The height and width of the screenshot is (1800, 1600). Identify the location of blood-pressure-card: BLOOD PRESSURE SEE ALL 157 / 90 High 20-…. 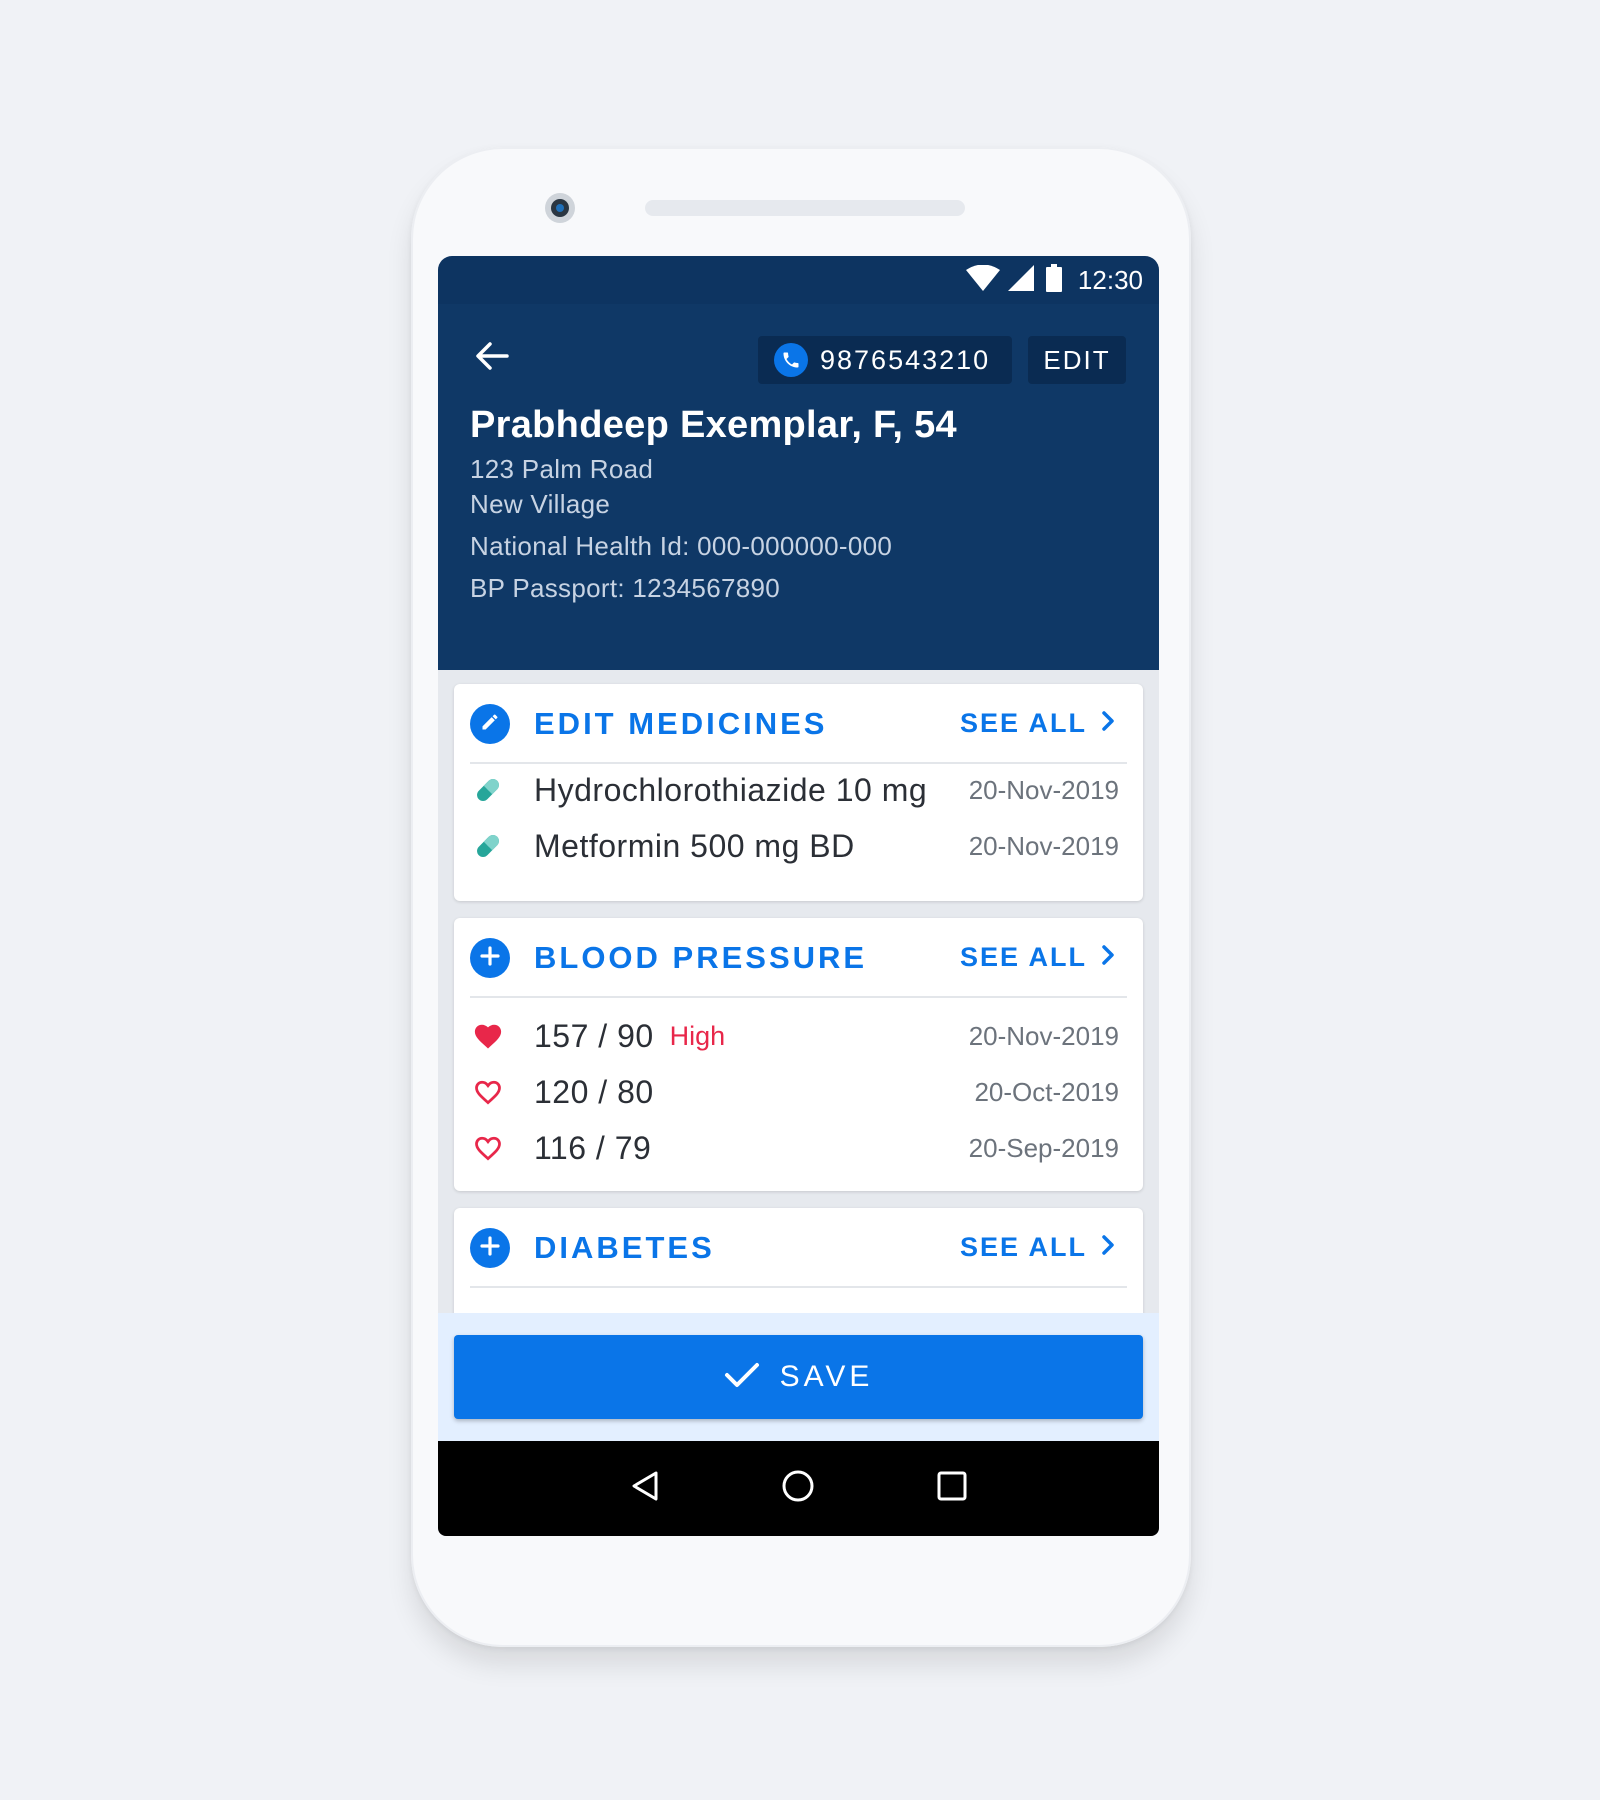
(798, 1054).